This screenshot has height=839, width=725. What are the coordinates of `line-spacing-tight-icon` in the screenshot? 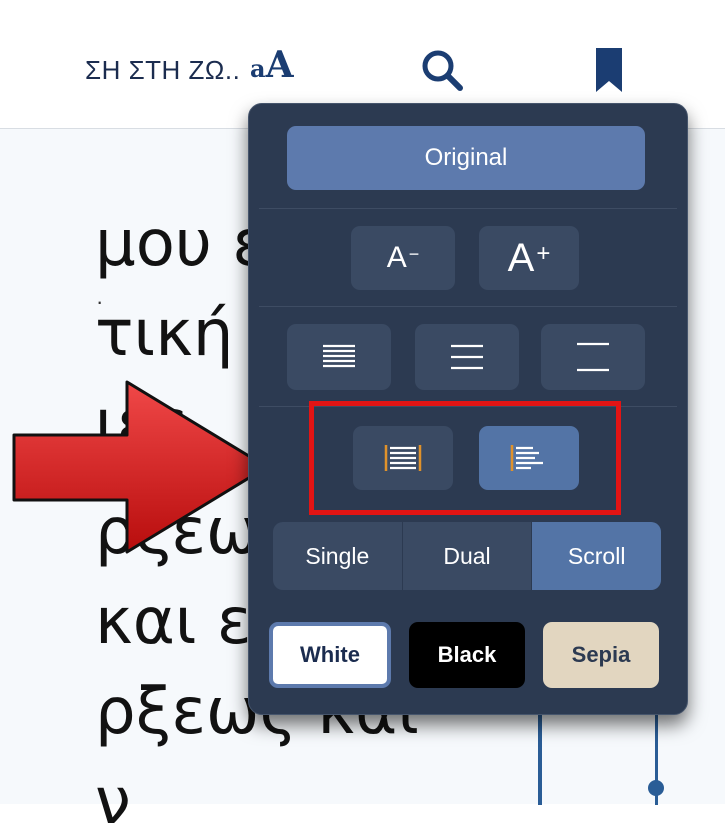 It's located at (339, 356).